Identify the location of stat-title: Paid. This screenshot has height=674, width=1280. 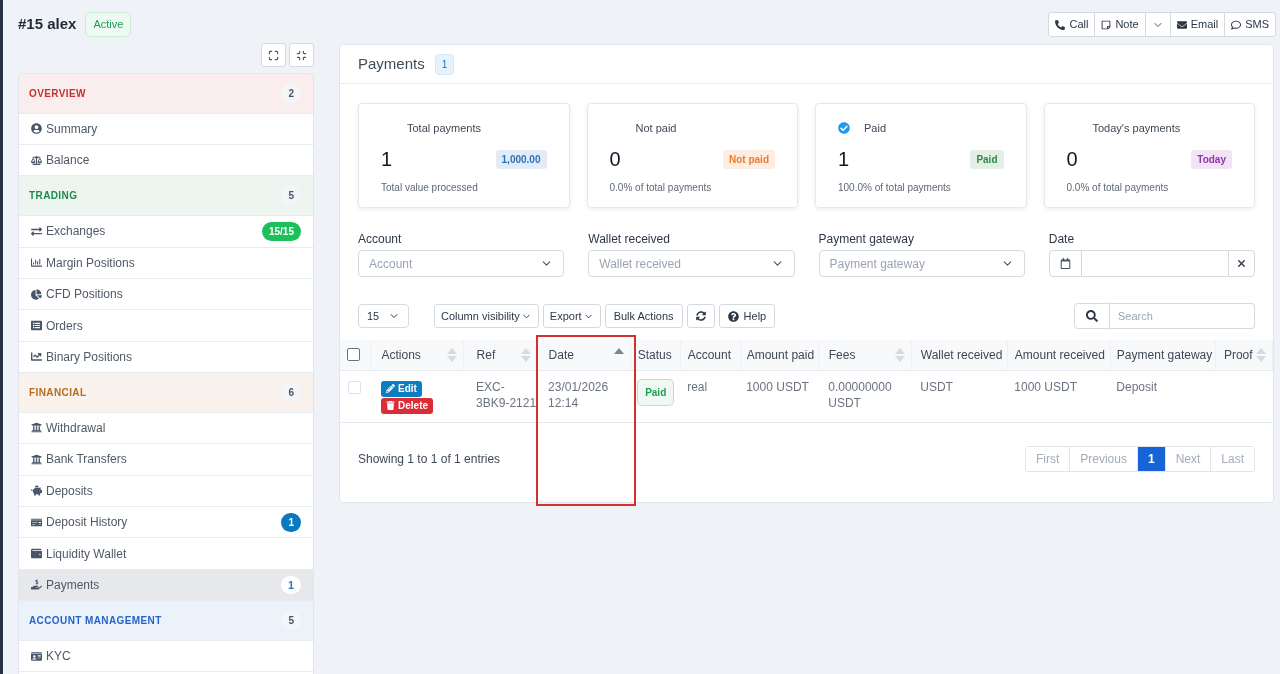
(875, 128).